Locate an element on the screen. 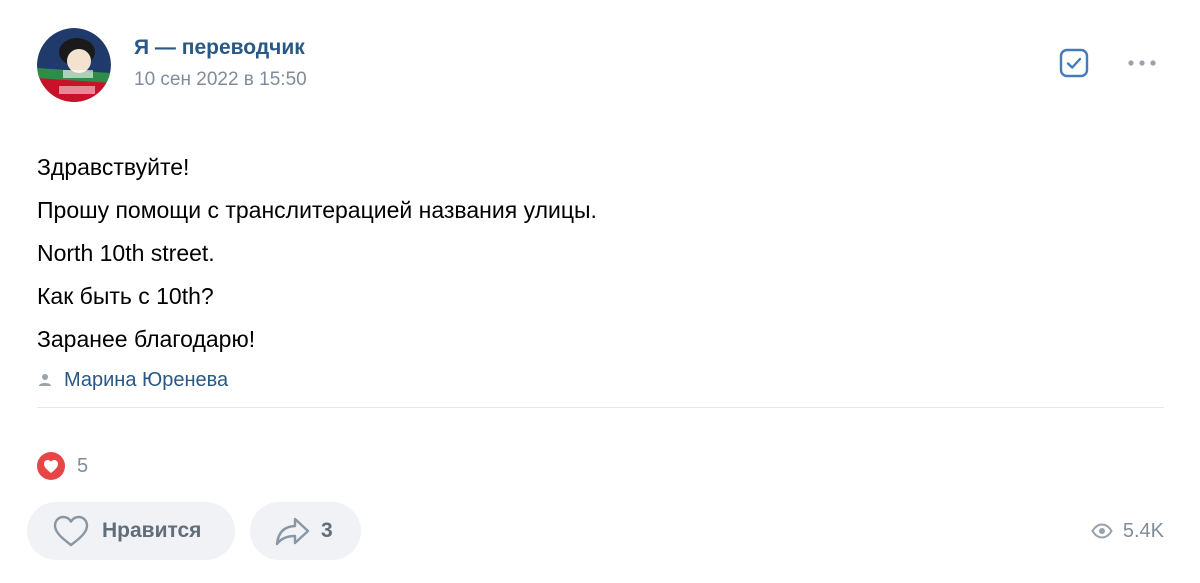 The width and height of the screenshot is (1200, 583). post-signer: Марина Юренева is located at coordinates (132, 380).